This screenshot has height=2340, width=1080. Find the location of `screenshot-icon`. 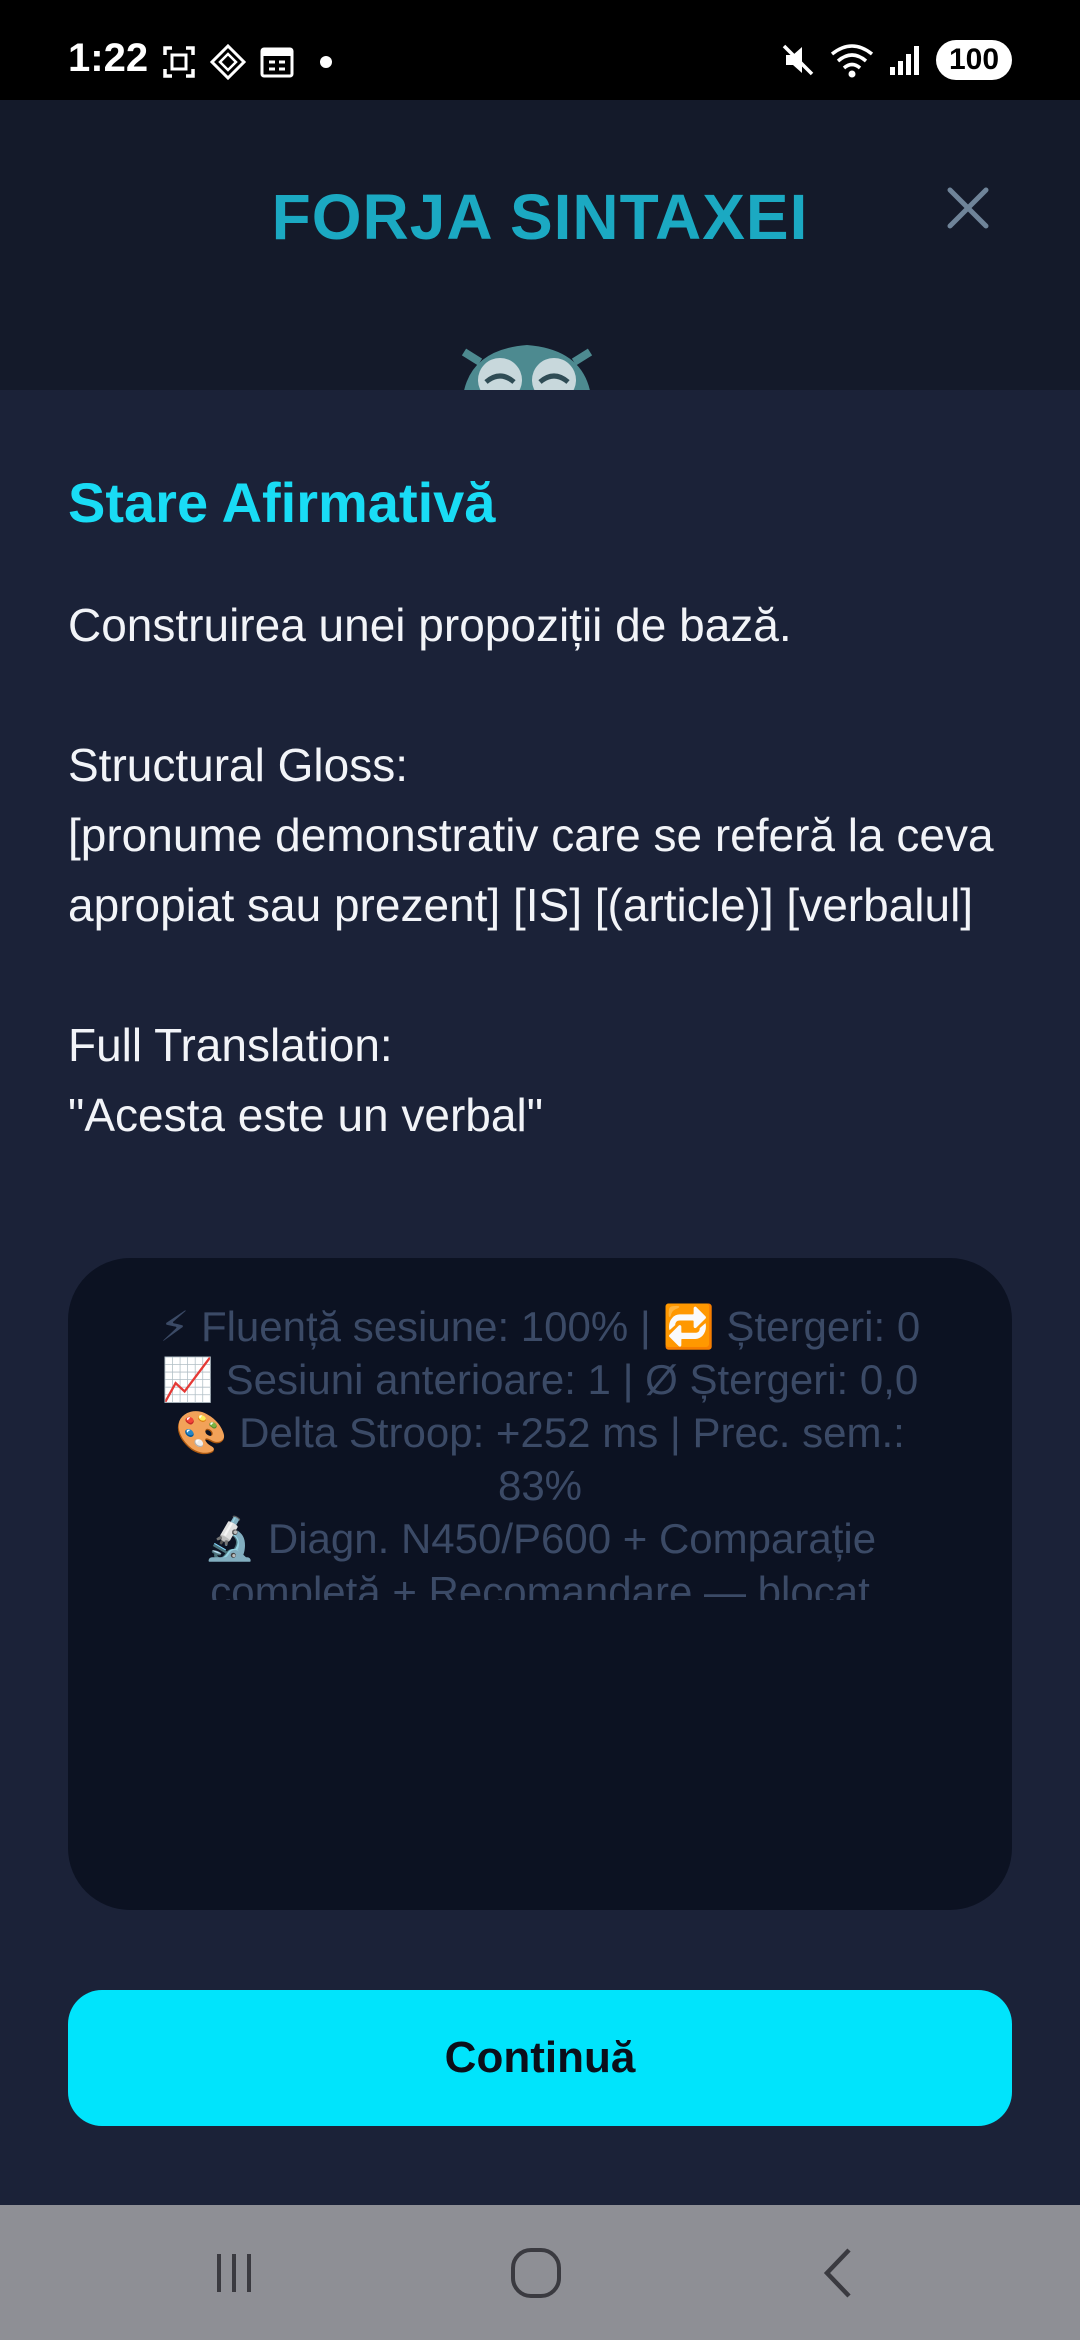

screenshot-icon is located at coordinates (179, 62).